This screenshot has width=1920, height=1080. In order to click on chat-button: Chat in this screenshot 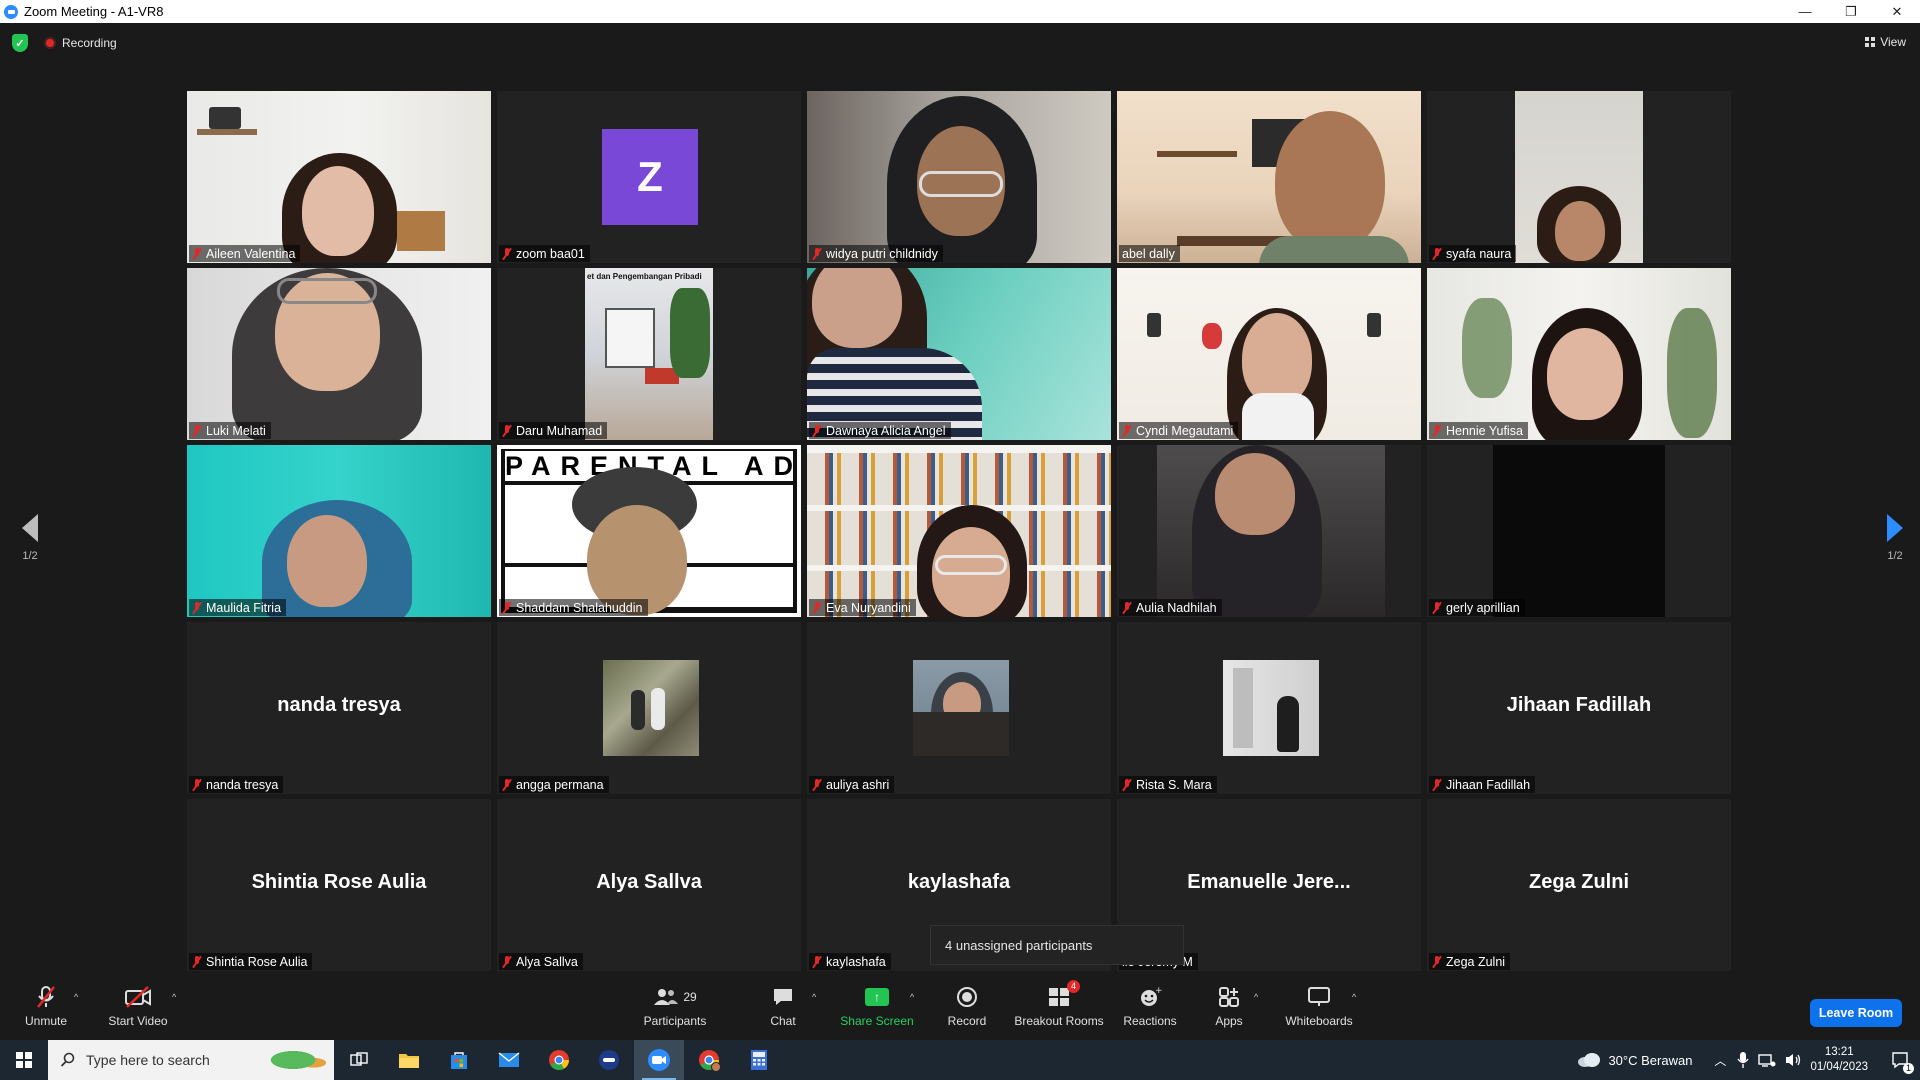, I will do `click(783, 1006)`.